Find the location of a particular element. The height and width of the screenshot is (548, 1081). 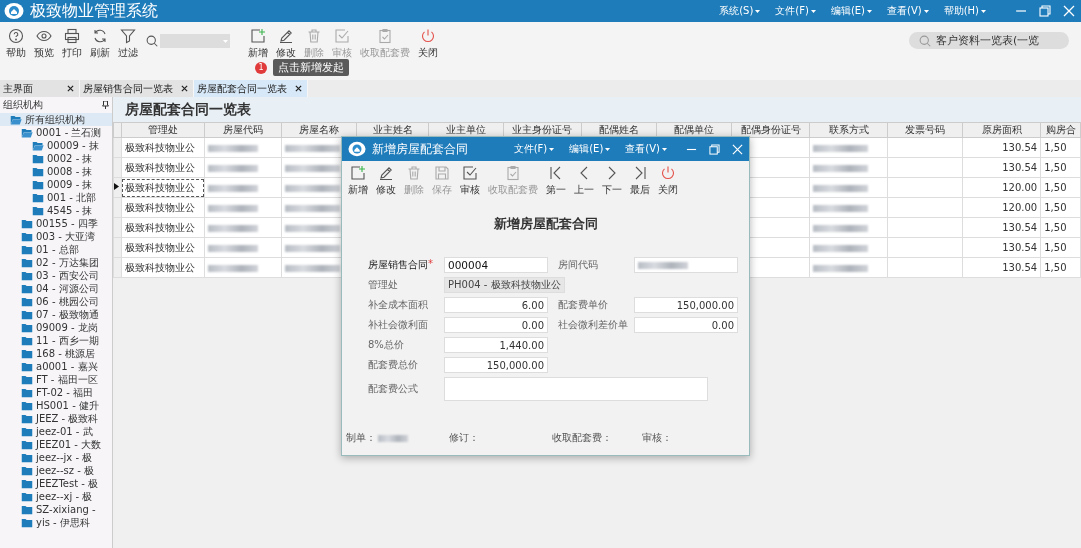

tree-item: 4545 - 抹 is located at coordinates (56, 210).